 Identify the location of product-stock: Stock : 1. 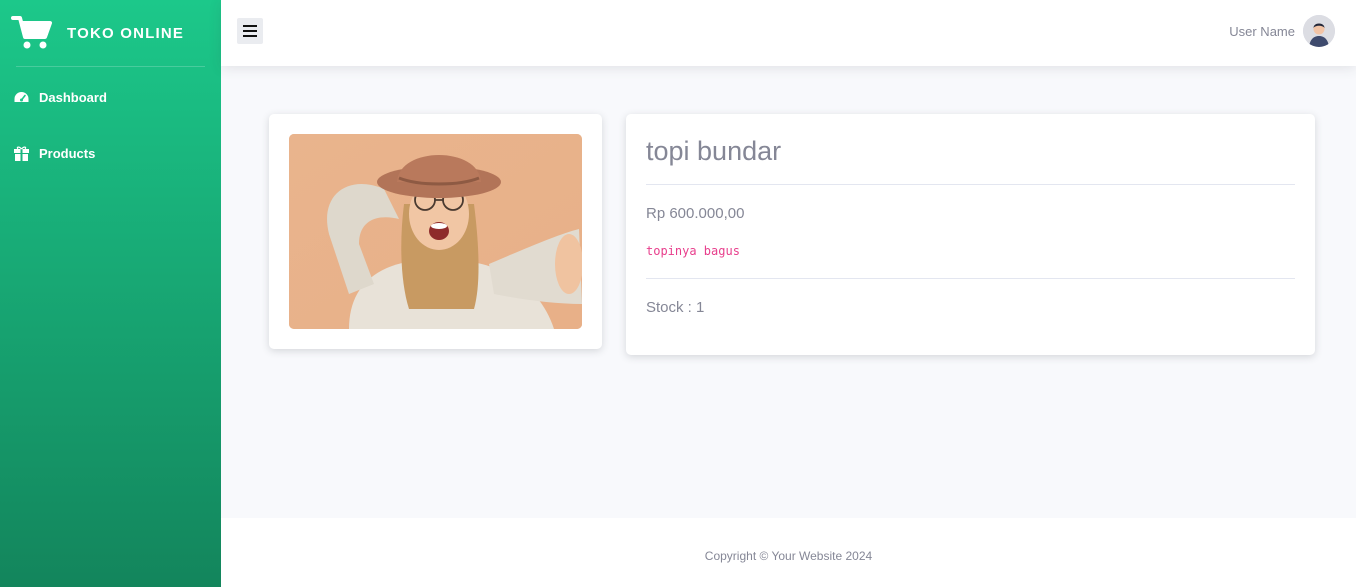
(675, 307).